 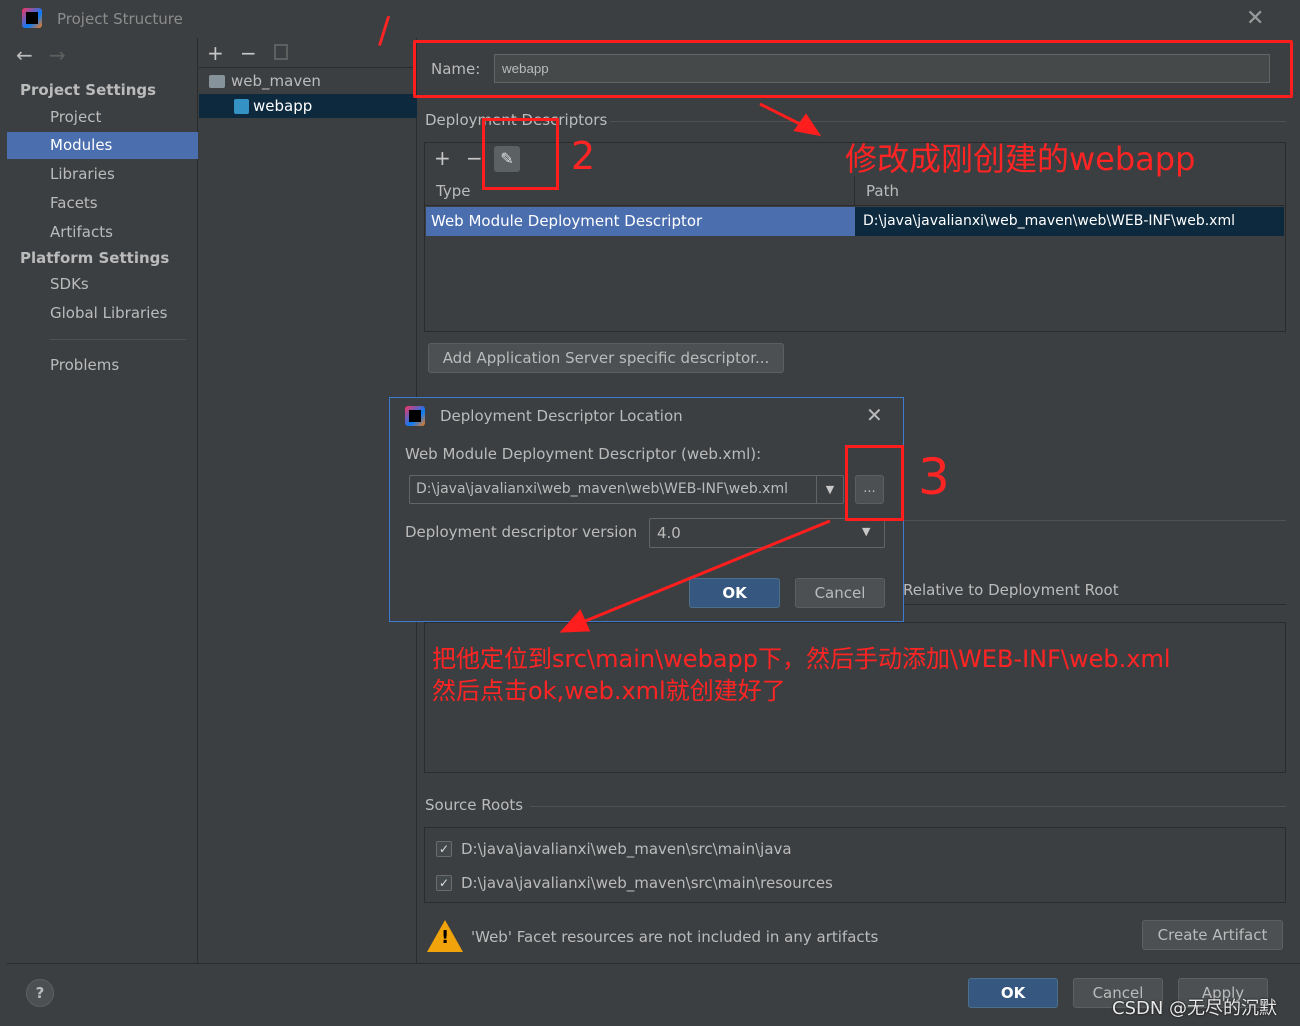 What do you see at coordinates (807, 125) in the screenshot?
I see `annotation-arrowhead-rename` at bounding box center [807, 125].